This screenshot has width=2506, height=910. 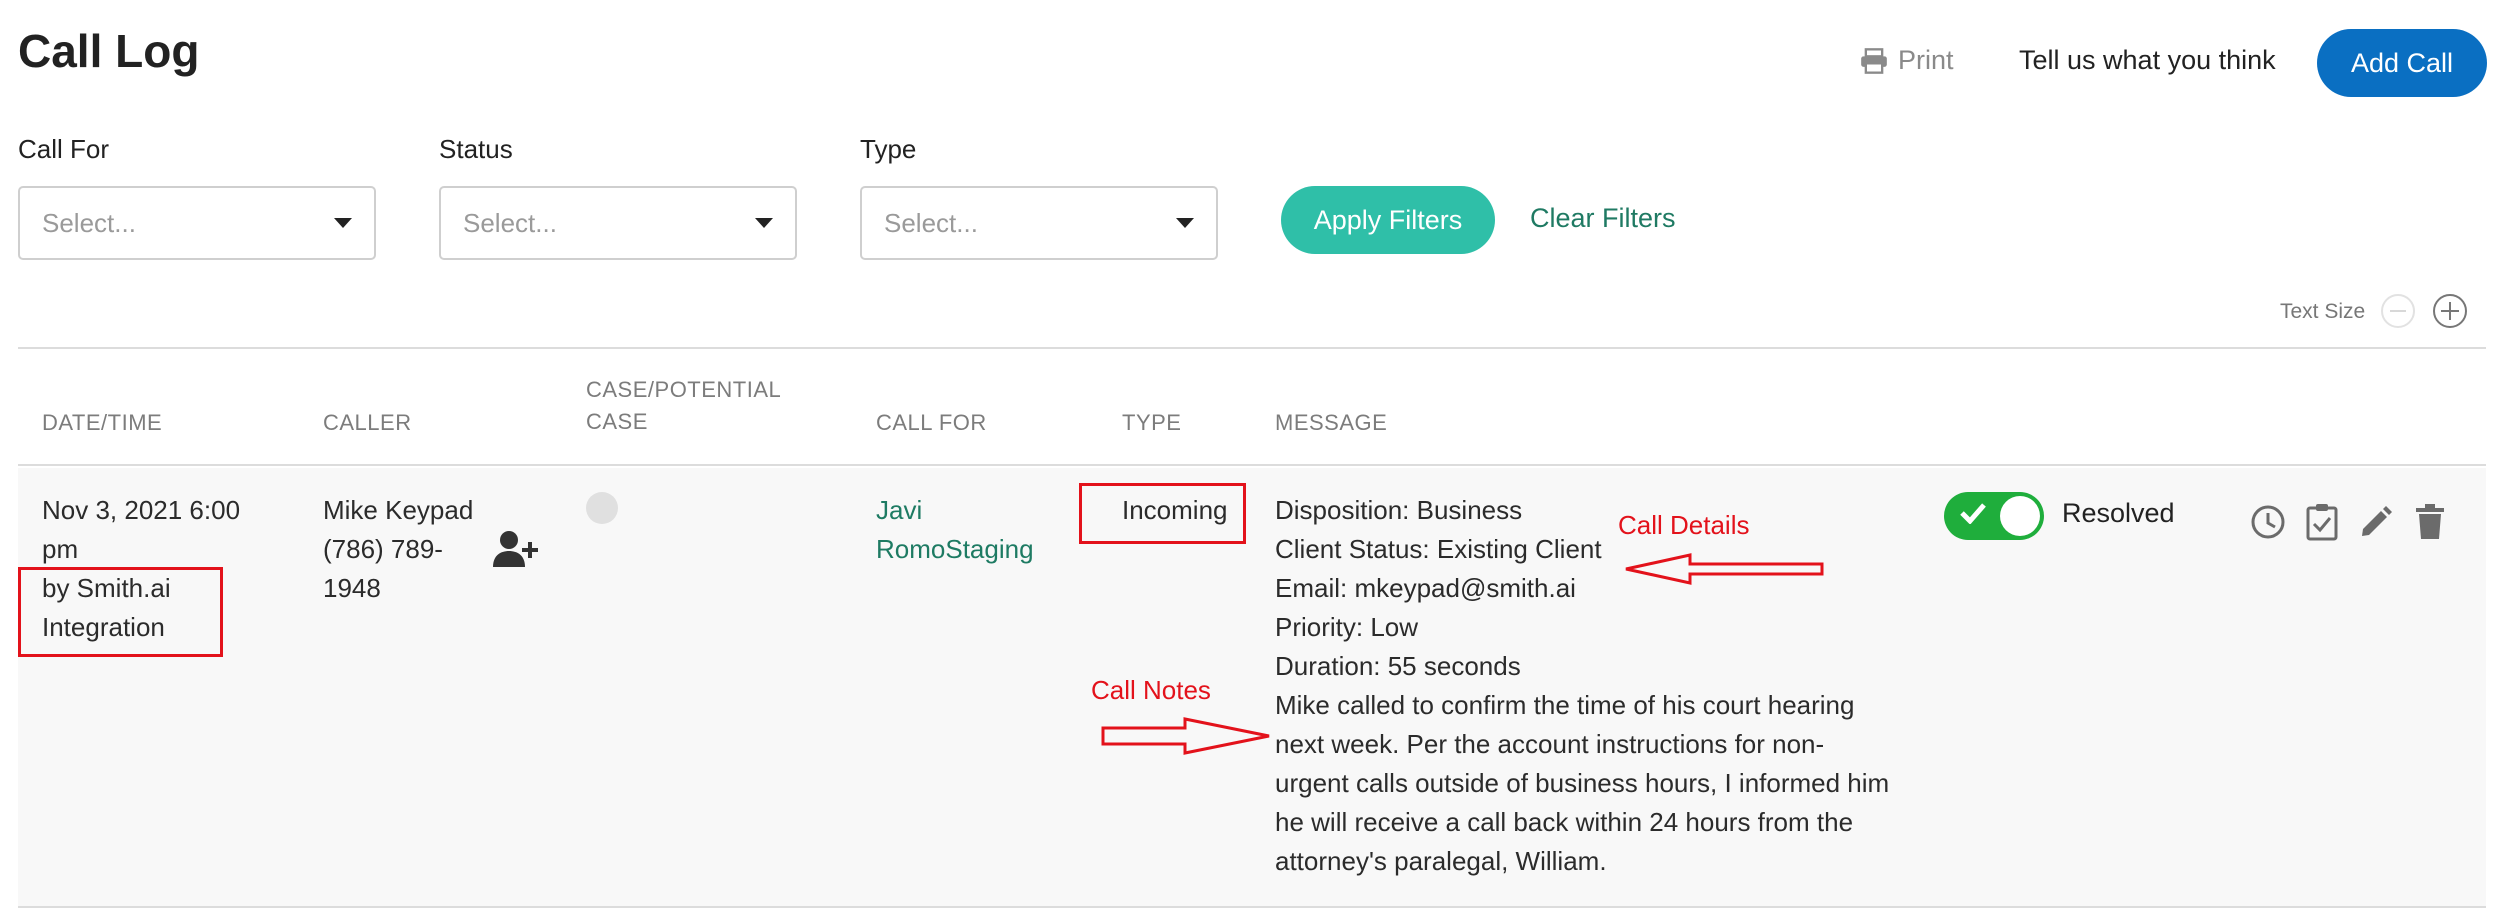 What do you see at coordinates (383, 549) in the screenshot?
I see `caller-phone-line1: (786) 789-` at bounding box center [383, 549].